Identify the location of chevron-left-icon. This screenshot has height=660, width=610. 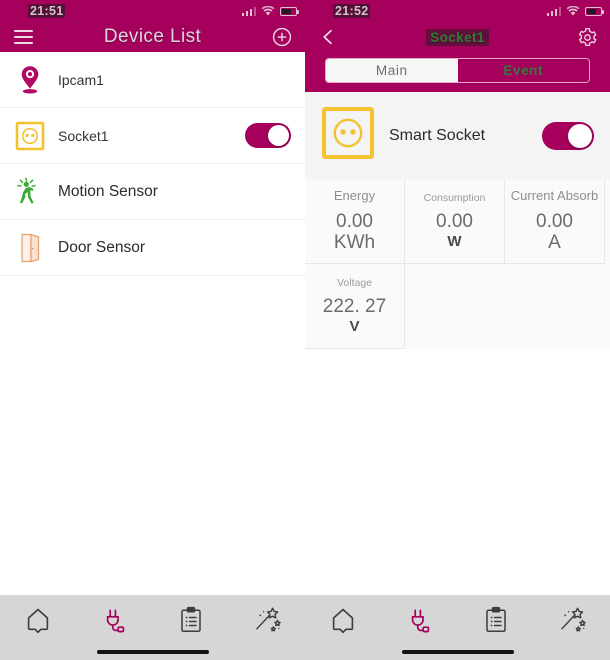
(328, 37).